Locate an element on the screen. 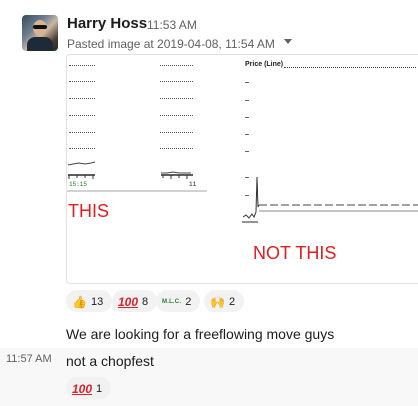 The width and height of the screenshot is (418, 406). reaction-hundred: 100 1 is located at coordinates (89, 388).